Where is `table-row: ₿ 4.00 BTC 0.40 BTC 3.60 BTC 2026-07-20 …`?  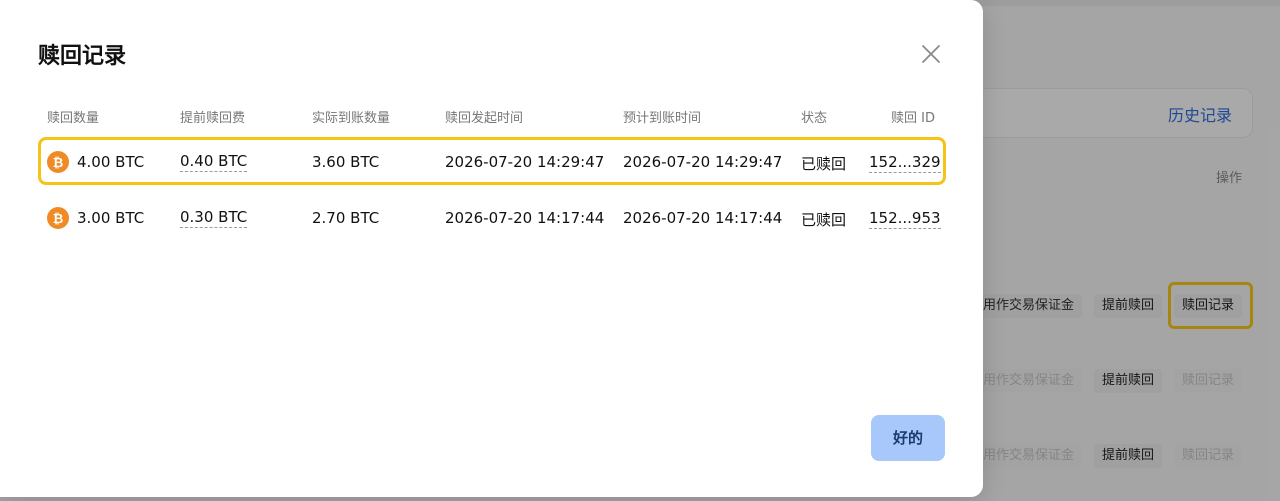 table-row: ₿ 4.00 BTC 0.40 BTC 3.60 BTC 2026-07-20 … is located at coordinates (492, 161).